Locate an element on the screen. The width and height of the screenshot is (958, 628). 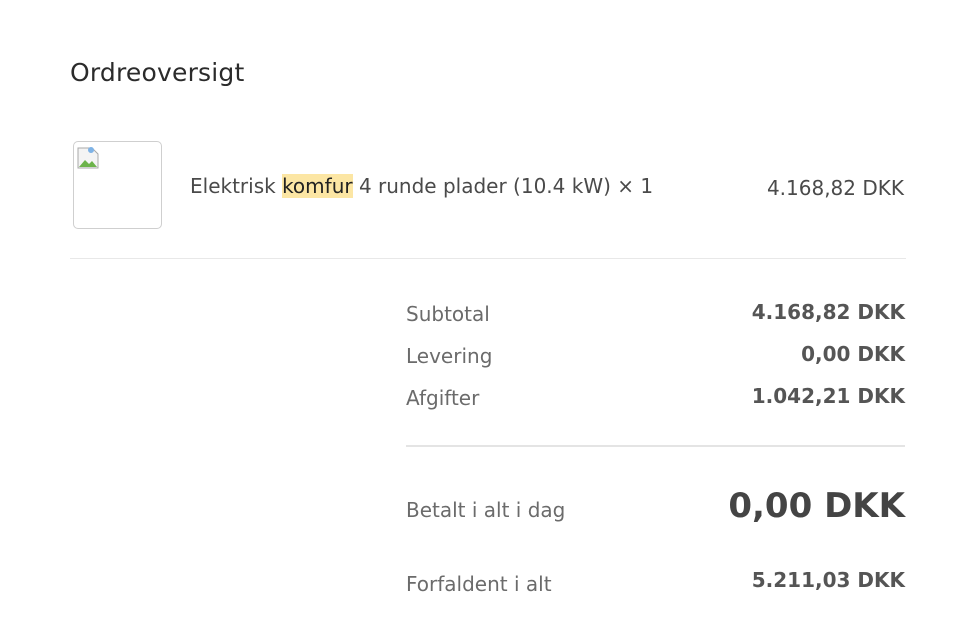
delivery-value: 0,00 DKK is located at coordinates (853, 354).